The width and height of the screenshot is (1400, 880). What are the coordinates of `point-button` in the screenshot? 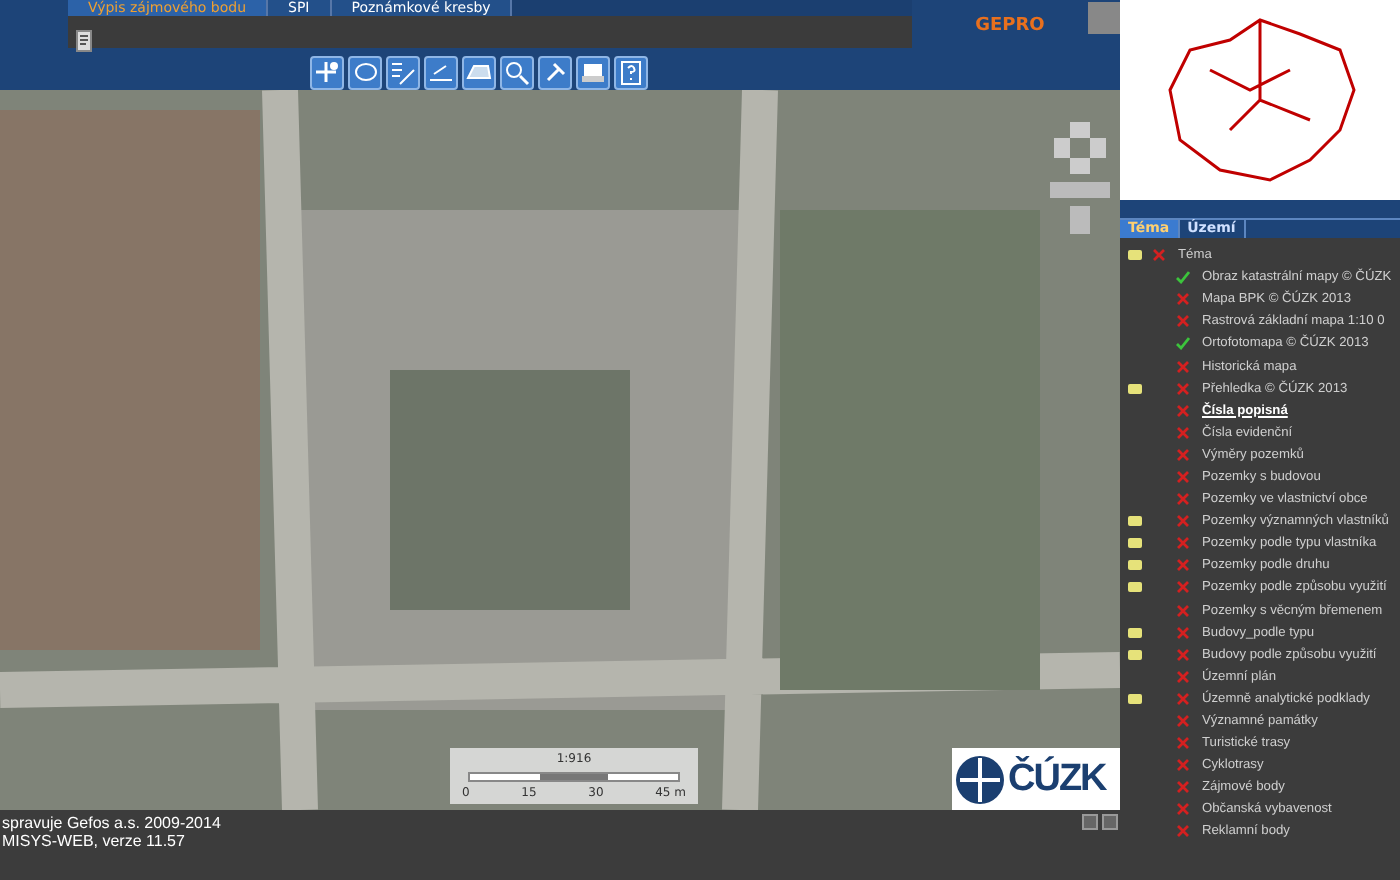 It's located at (326, 73).